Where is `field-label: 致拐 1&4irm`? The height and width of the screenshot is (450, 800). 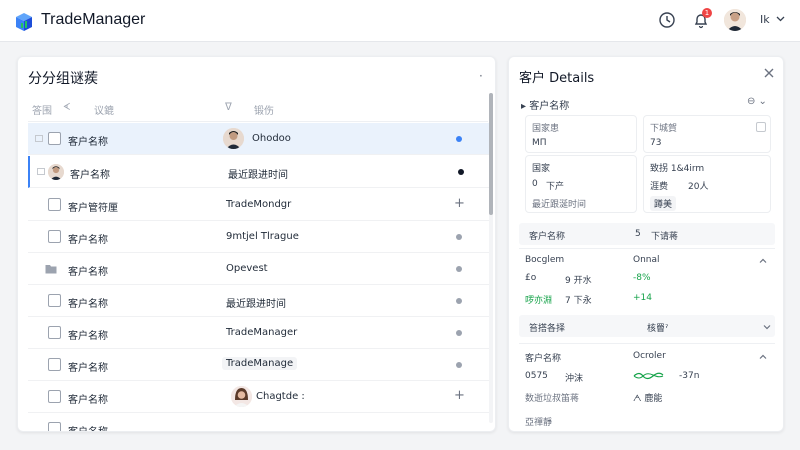 field-label: 致拐 1&4irm is located at coordinates (677, 169).